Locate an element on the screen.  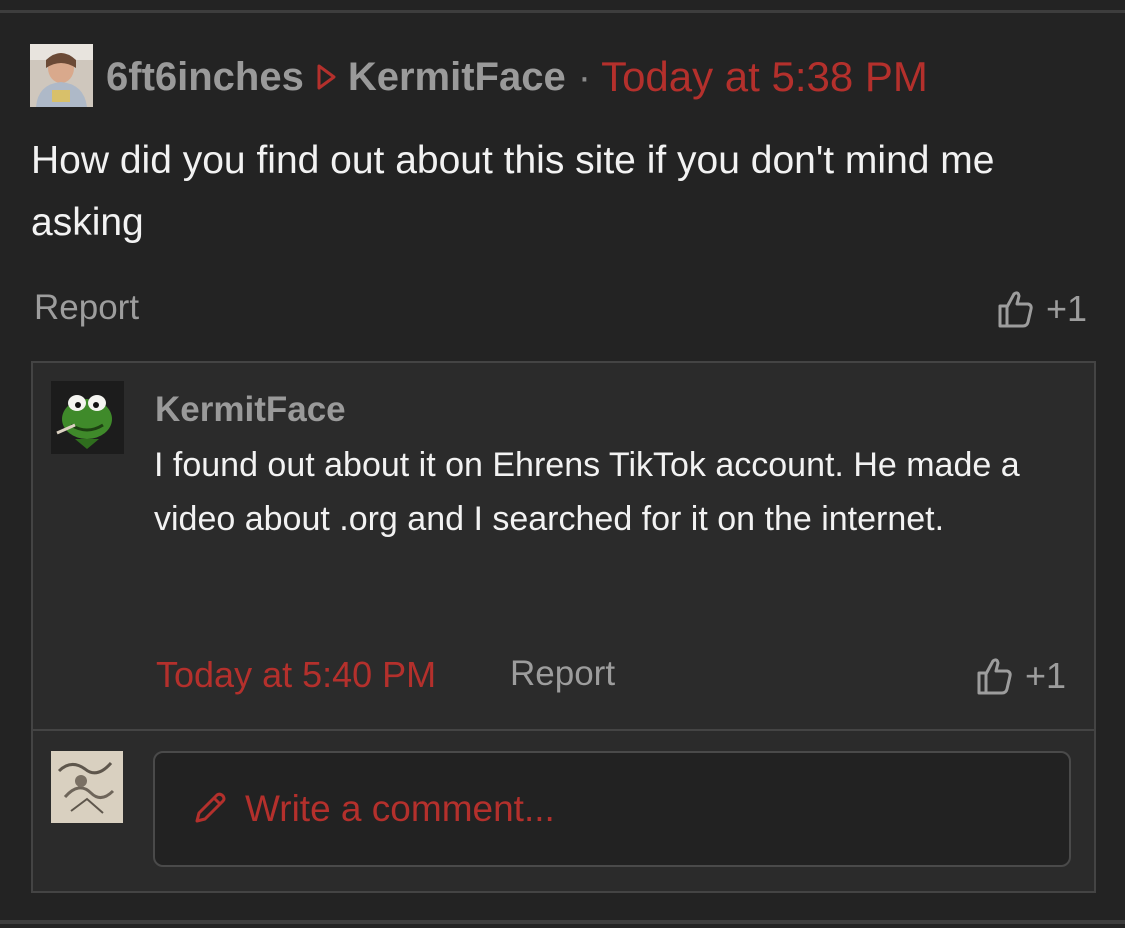
post-header: 6ft6inches KermitFace · Today at 5:38 PM is located at coordinates (517, 77).